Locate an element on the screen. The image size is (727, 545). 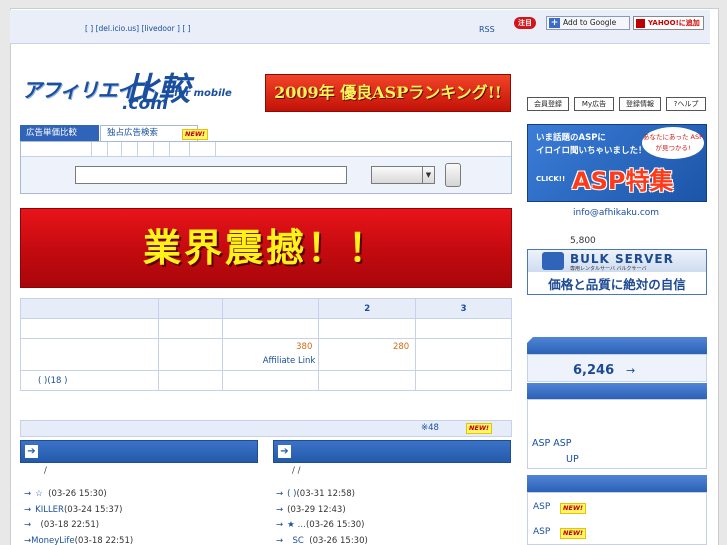
search-select: ▼ is located at coordinates (403, 175).